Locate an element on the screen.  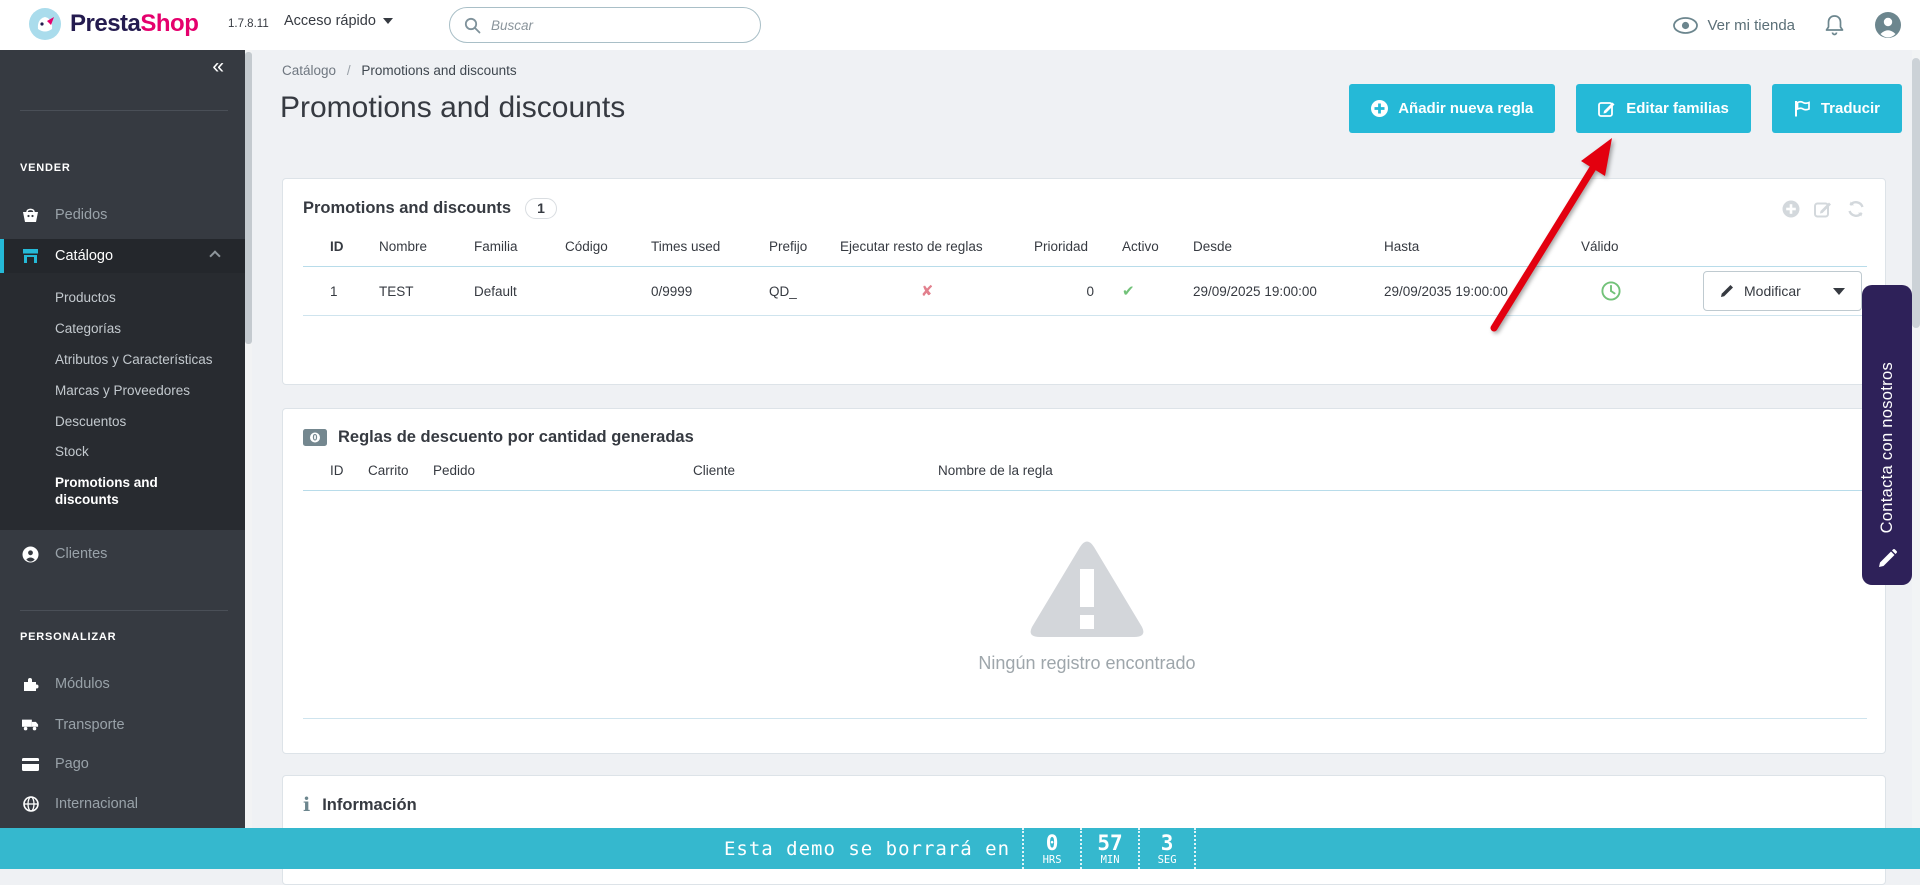
col-header-carrito: Carrito is located at coordinates (388, 469).